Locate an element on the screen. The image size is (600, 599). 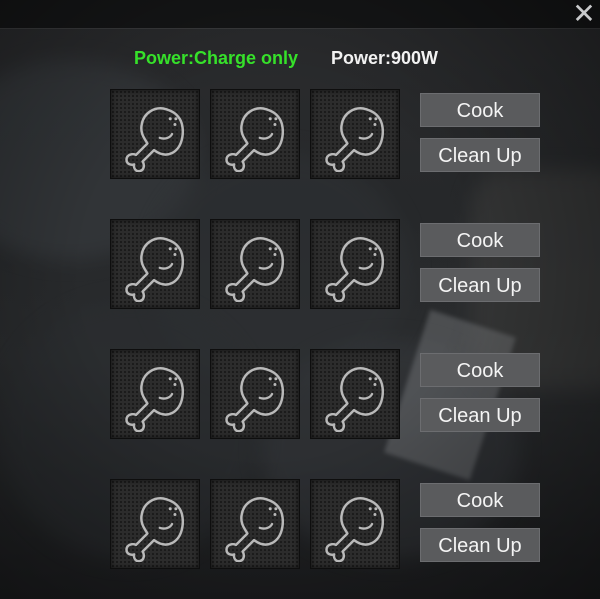
cooking-group-2: Cook Clean Up is located at coordinates (330, 265).